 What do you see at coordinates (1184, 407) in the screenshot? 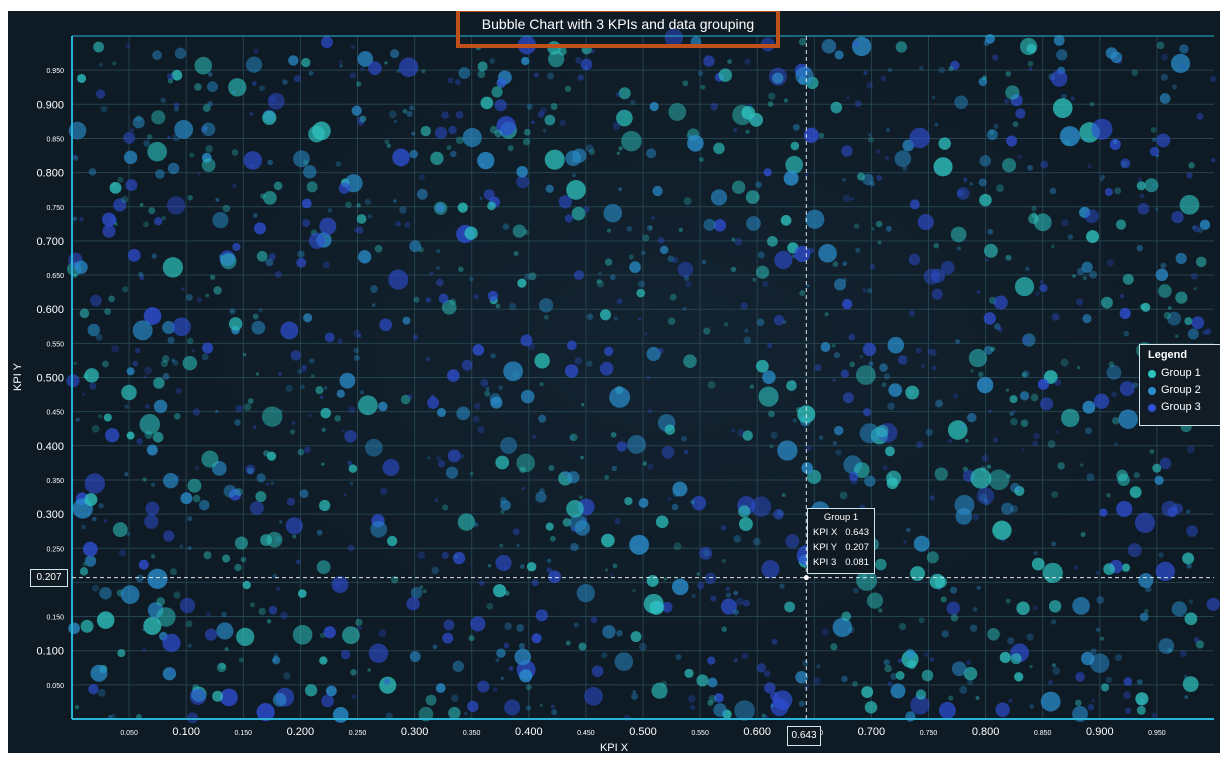
I see `legend-item-group-3: Group 3` at bounding box center [1184, 407].